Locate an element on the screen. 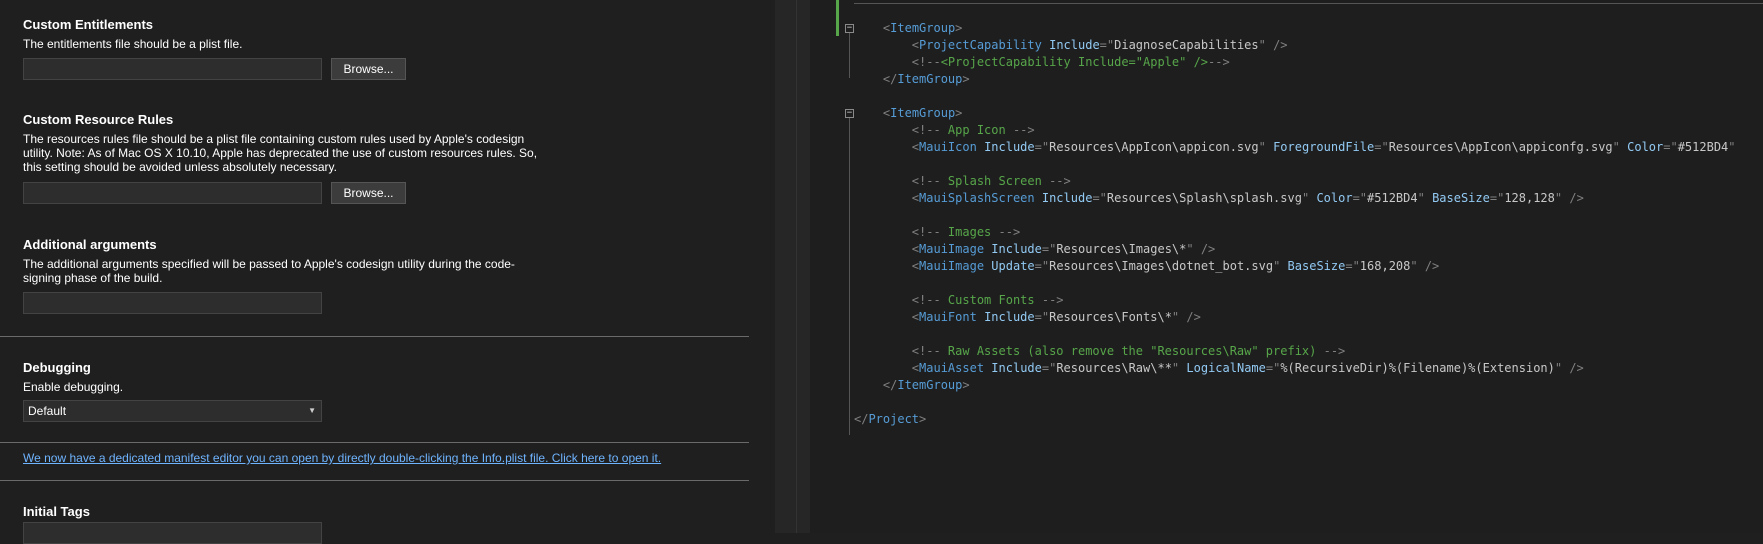  editor-top-border is located at coordinates (1308, 2).